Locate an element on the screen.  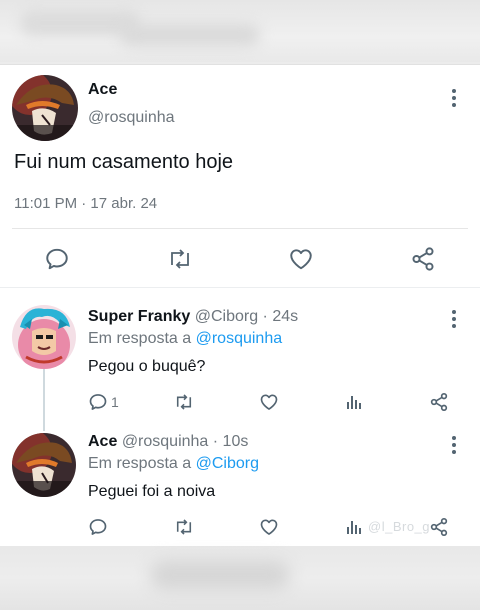
reply-text: Pegou o buquê? is located at coordinates (147, 366).